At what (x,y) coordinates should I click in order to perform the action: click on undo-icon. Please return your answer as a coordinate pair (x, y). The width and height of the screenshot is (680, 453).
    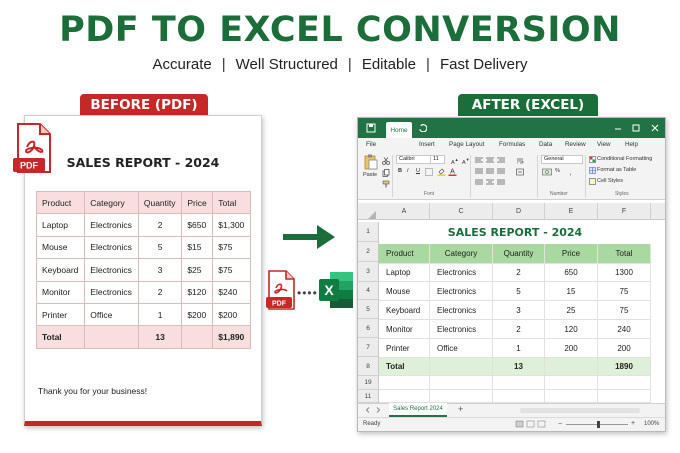
    Looking at the image, I should click on (422, 127).